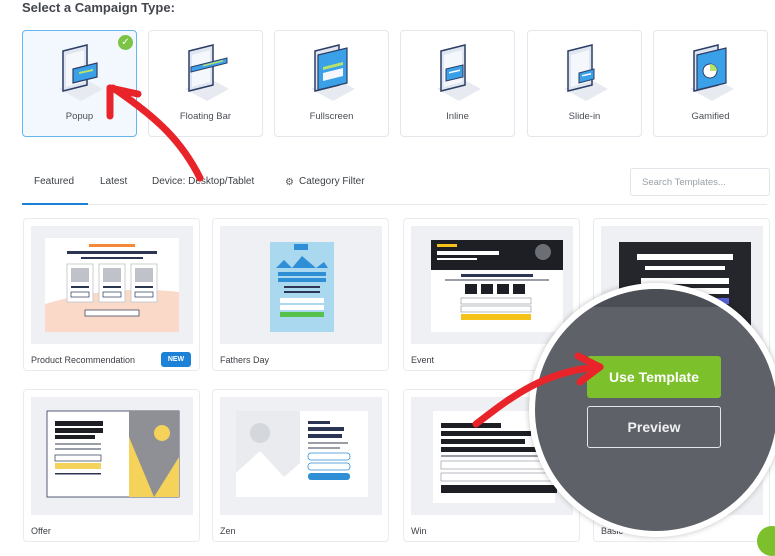  Describe the element at coordinates (586, 72) in the screenshot. I see `slide-in-icon` at that location.